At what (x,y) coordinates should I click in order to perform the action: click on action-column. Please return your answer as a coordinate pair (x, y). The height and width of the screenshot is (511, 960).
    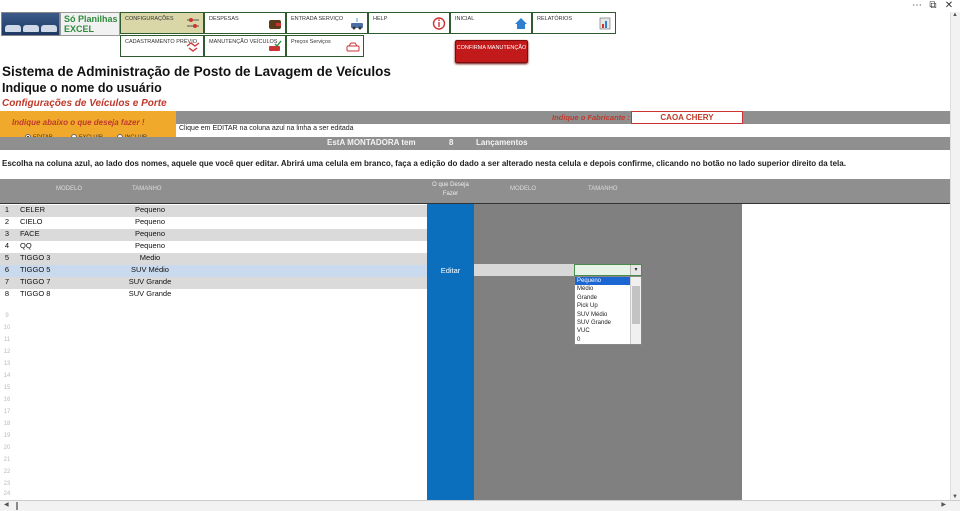
    Looking at the image, I should click on (450, 352).